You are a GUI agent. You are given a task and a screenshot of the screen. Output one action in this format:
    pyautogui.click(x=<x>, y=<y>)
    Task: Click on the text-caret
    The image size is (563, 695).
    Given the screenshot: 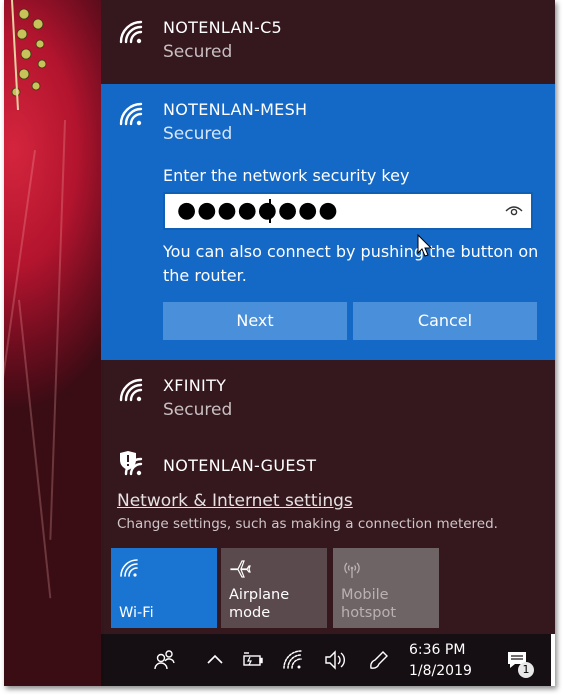 What is the action you would take?
    pyautogui.click(x=270, y=211)
    